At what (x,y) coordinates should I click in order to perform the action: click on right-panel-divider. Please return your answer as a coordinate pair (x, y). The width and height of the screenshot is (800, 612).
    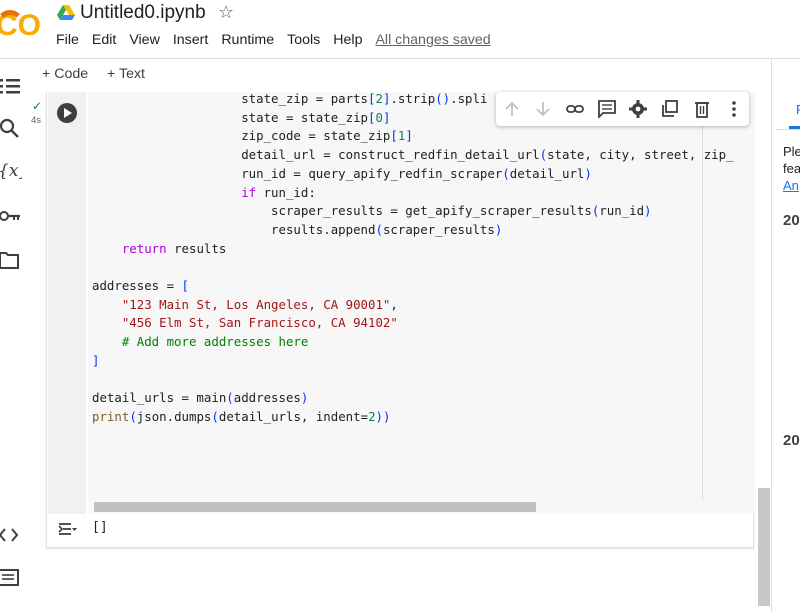
    Looking at the image, I should click on (788, 129).